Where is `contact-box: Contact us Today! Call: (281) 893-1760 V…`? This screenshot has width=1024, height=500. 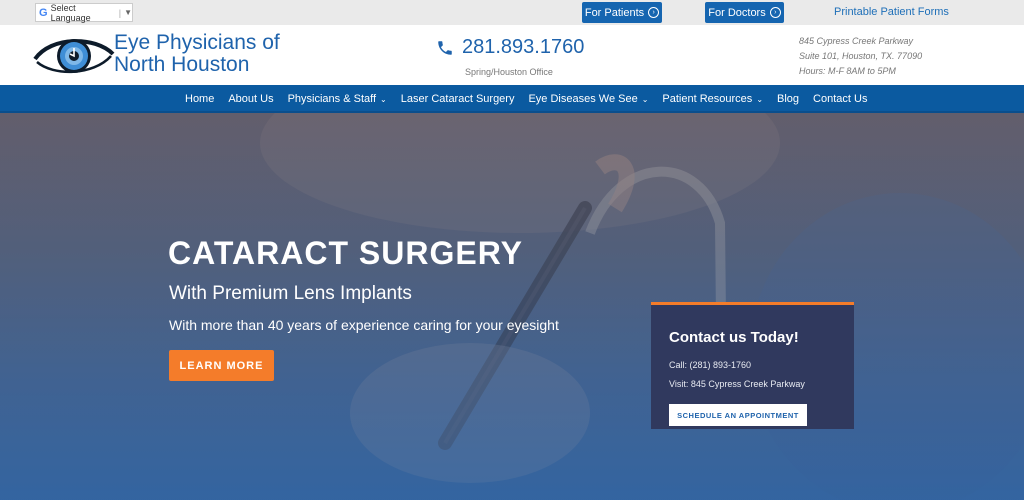 contact-box: Contact us Today! Call: (281) 893-1760 V… is located at coordinates (752, 365).